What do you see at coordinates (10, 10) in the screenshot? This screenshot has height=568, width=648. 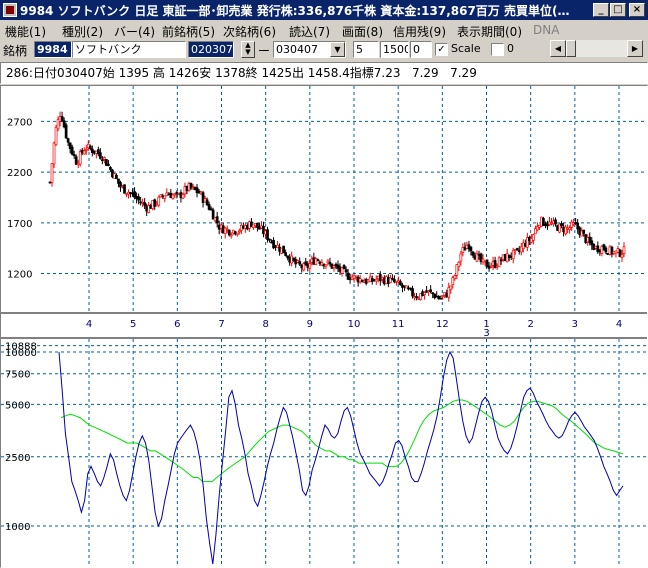 I see `app-icon` at bounding box center [10, 10].